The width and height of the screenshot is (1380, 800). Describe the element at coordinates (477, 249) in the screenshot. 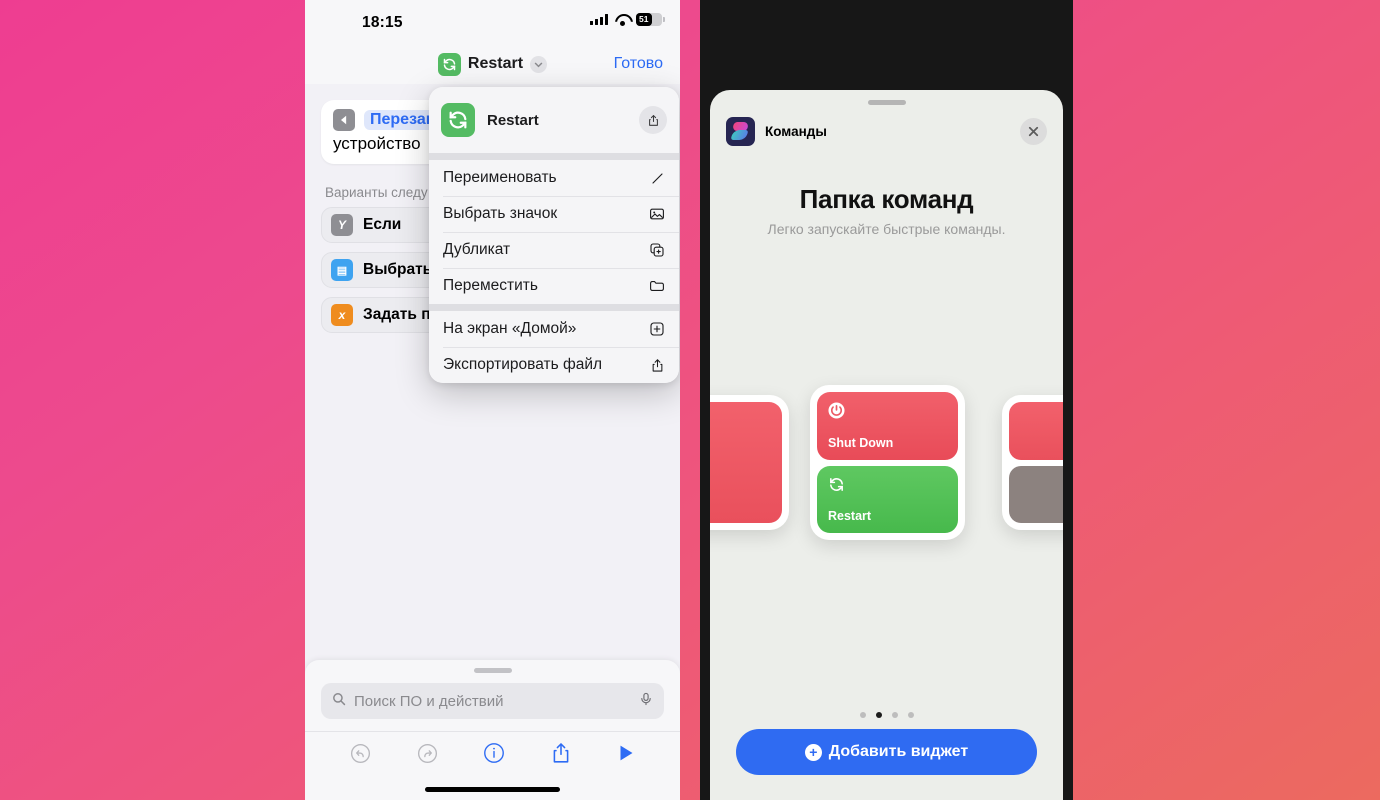

I see `menu-item-label: Дубликат` at that location.